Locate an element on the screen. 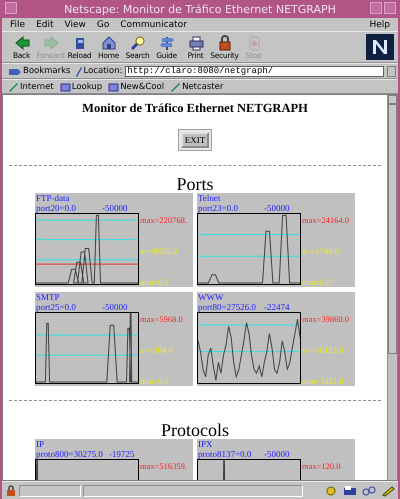 This screenshot has height=499, width=400. graph-title: Telnet is located at coordinates (209, 198).